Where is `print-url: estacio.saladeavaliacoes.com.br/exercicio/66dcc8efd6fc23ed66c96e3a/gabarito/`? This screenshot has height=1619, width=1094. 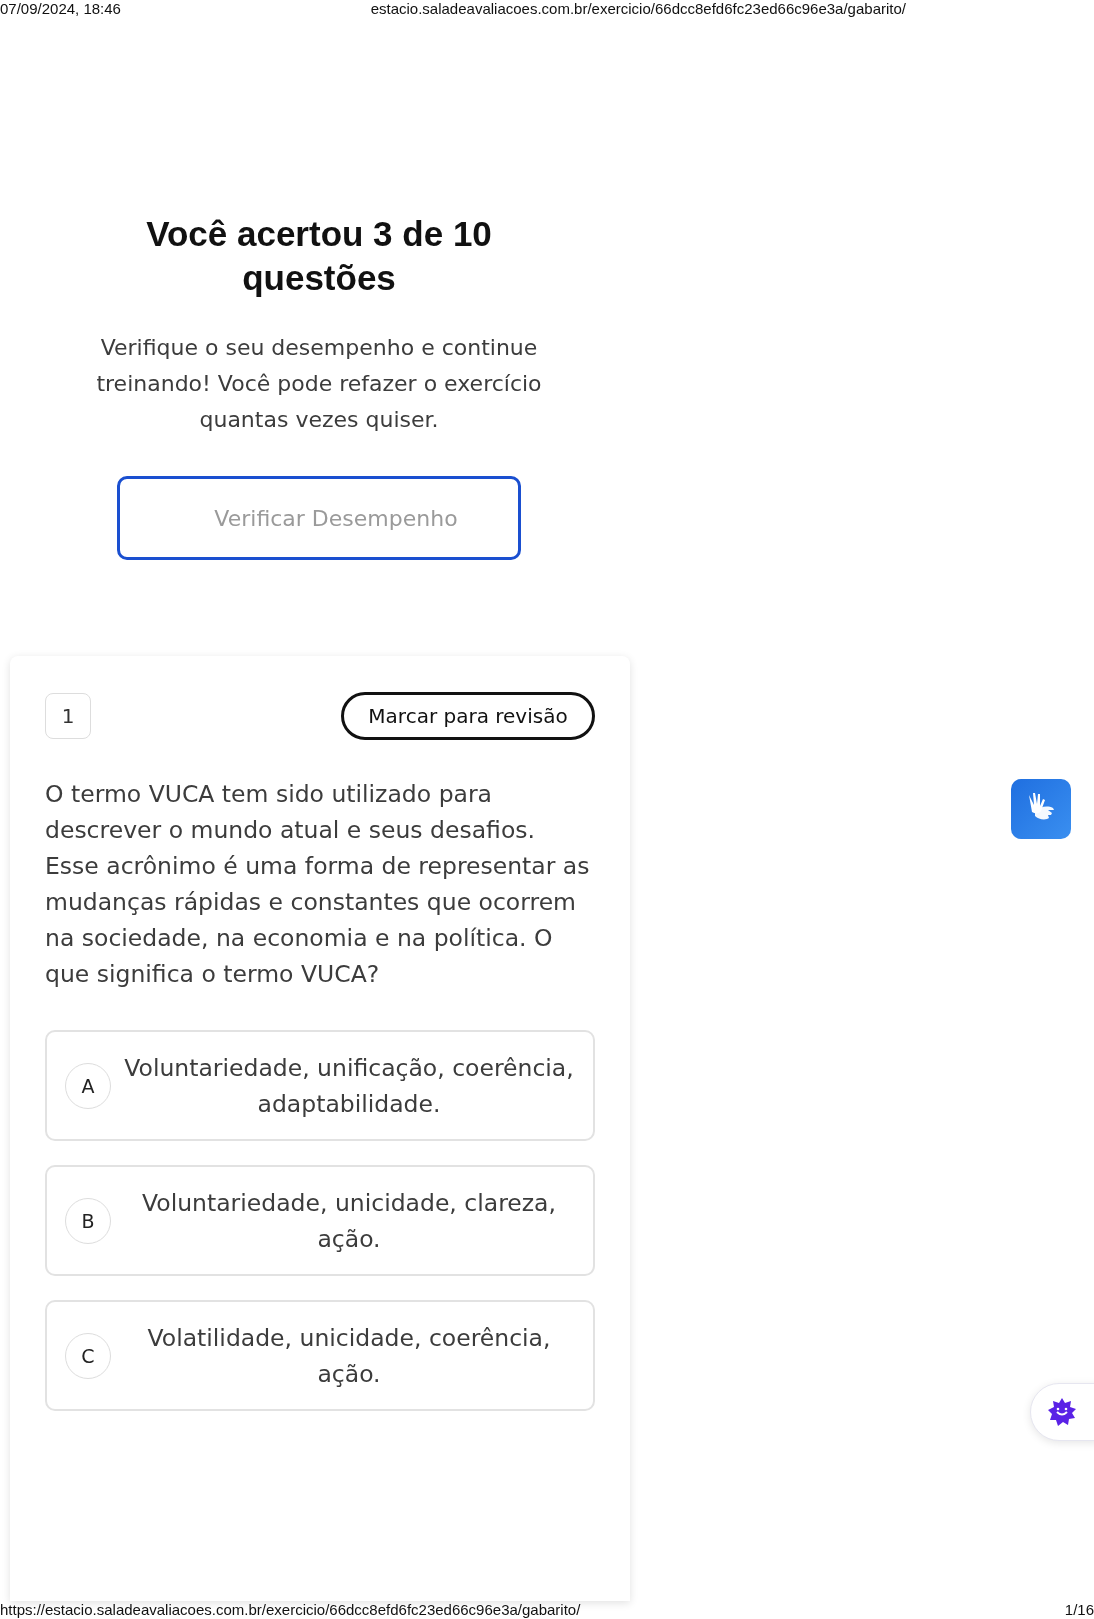 print-url: estacio.saladeavaliacoes.com.br/exercicio/66dcc8efd6fc23ed66c96e3a/gabarito/ is located at coordinates (638, 9).